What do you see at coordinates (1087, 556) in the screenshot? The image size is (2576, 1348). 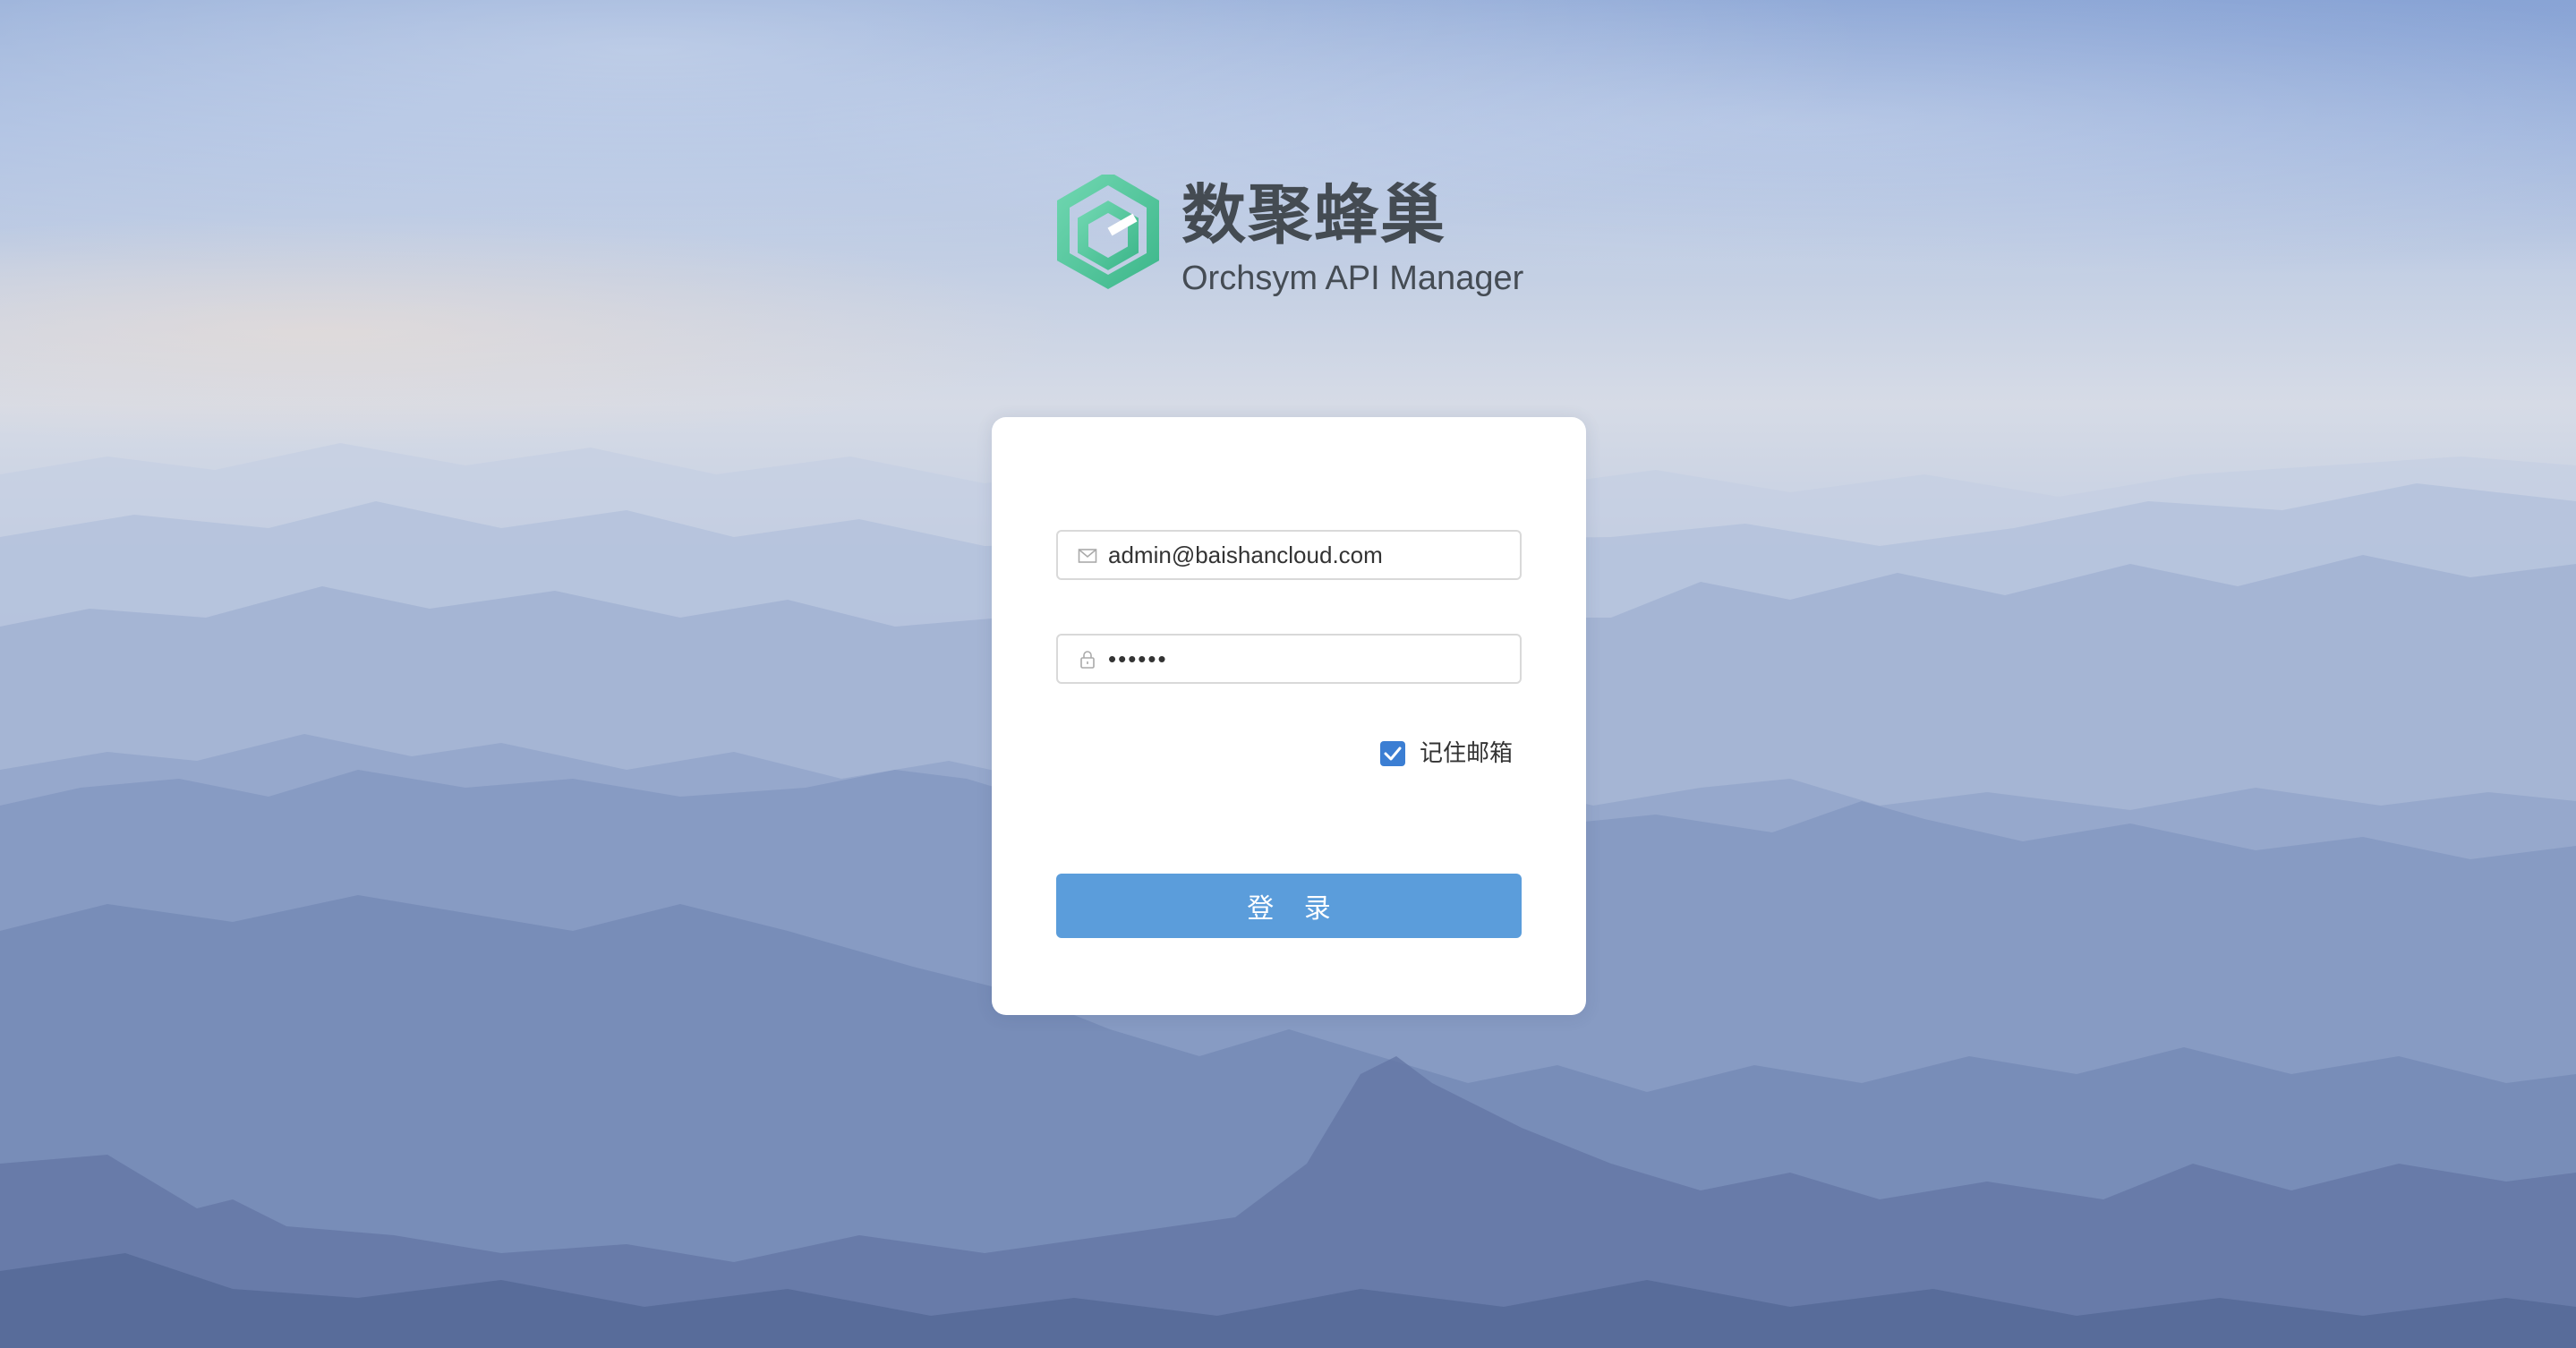 I see `mail-icon` at bounding box center [1087, 556].